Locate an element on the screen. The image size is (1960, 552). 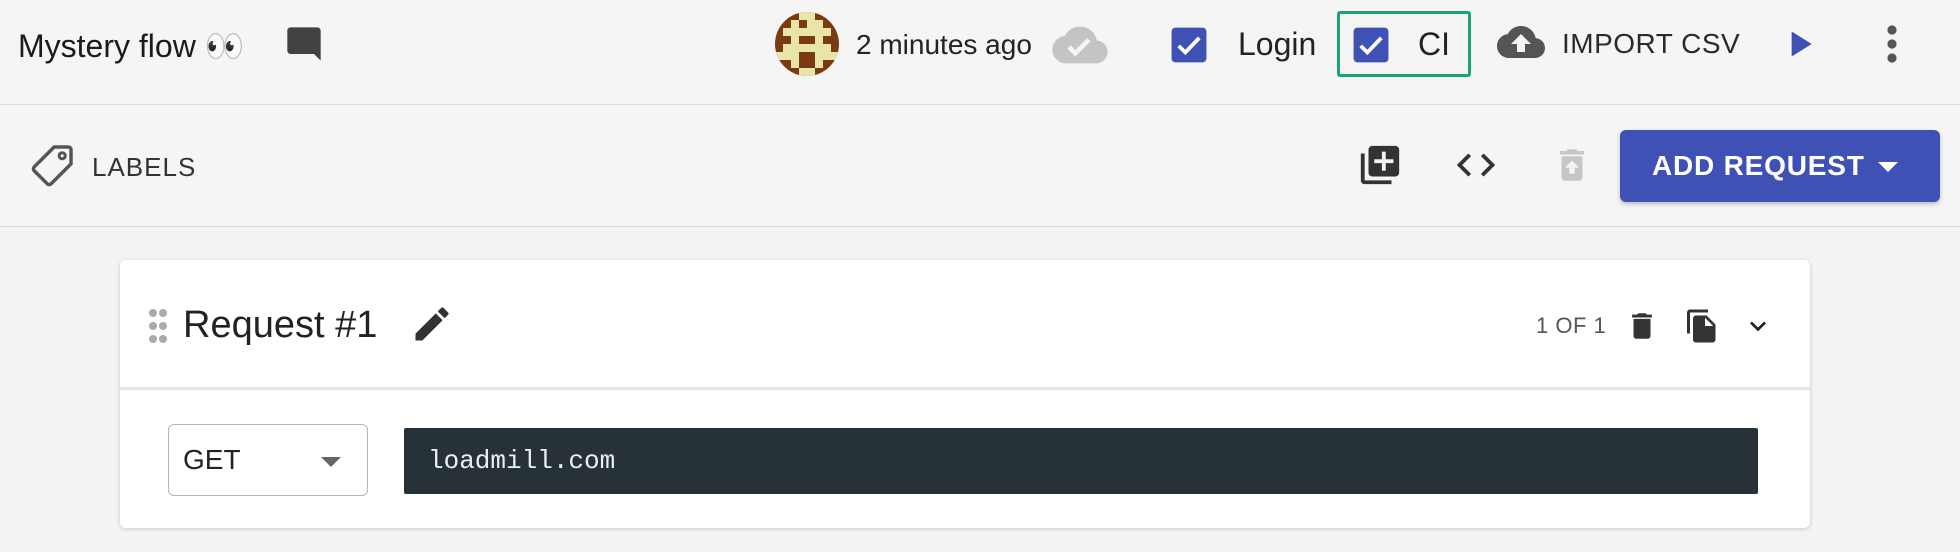
drag-handle-icon is located at coordinates (158, 326).